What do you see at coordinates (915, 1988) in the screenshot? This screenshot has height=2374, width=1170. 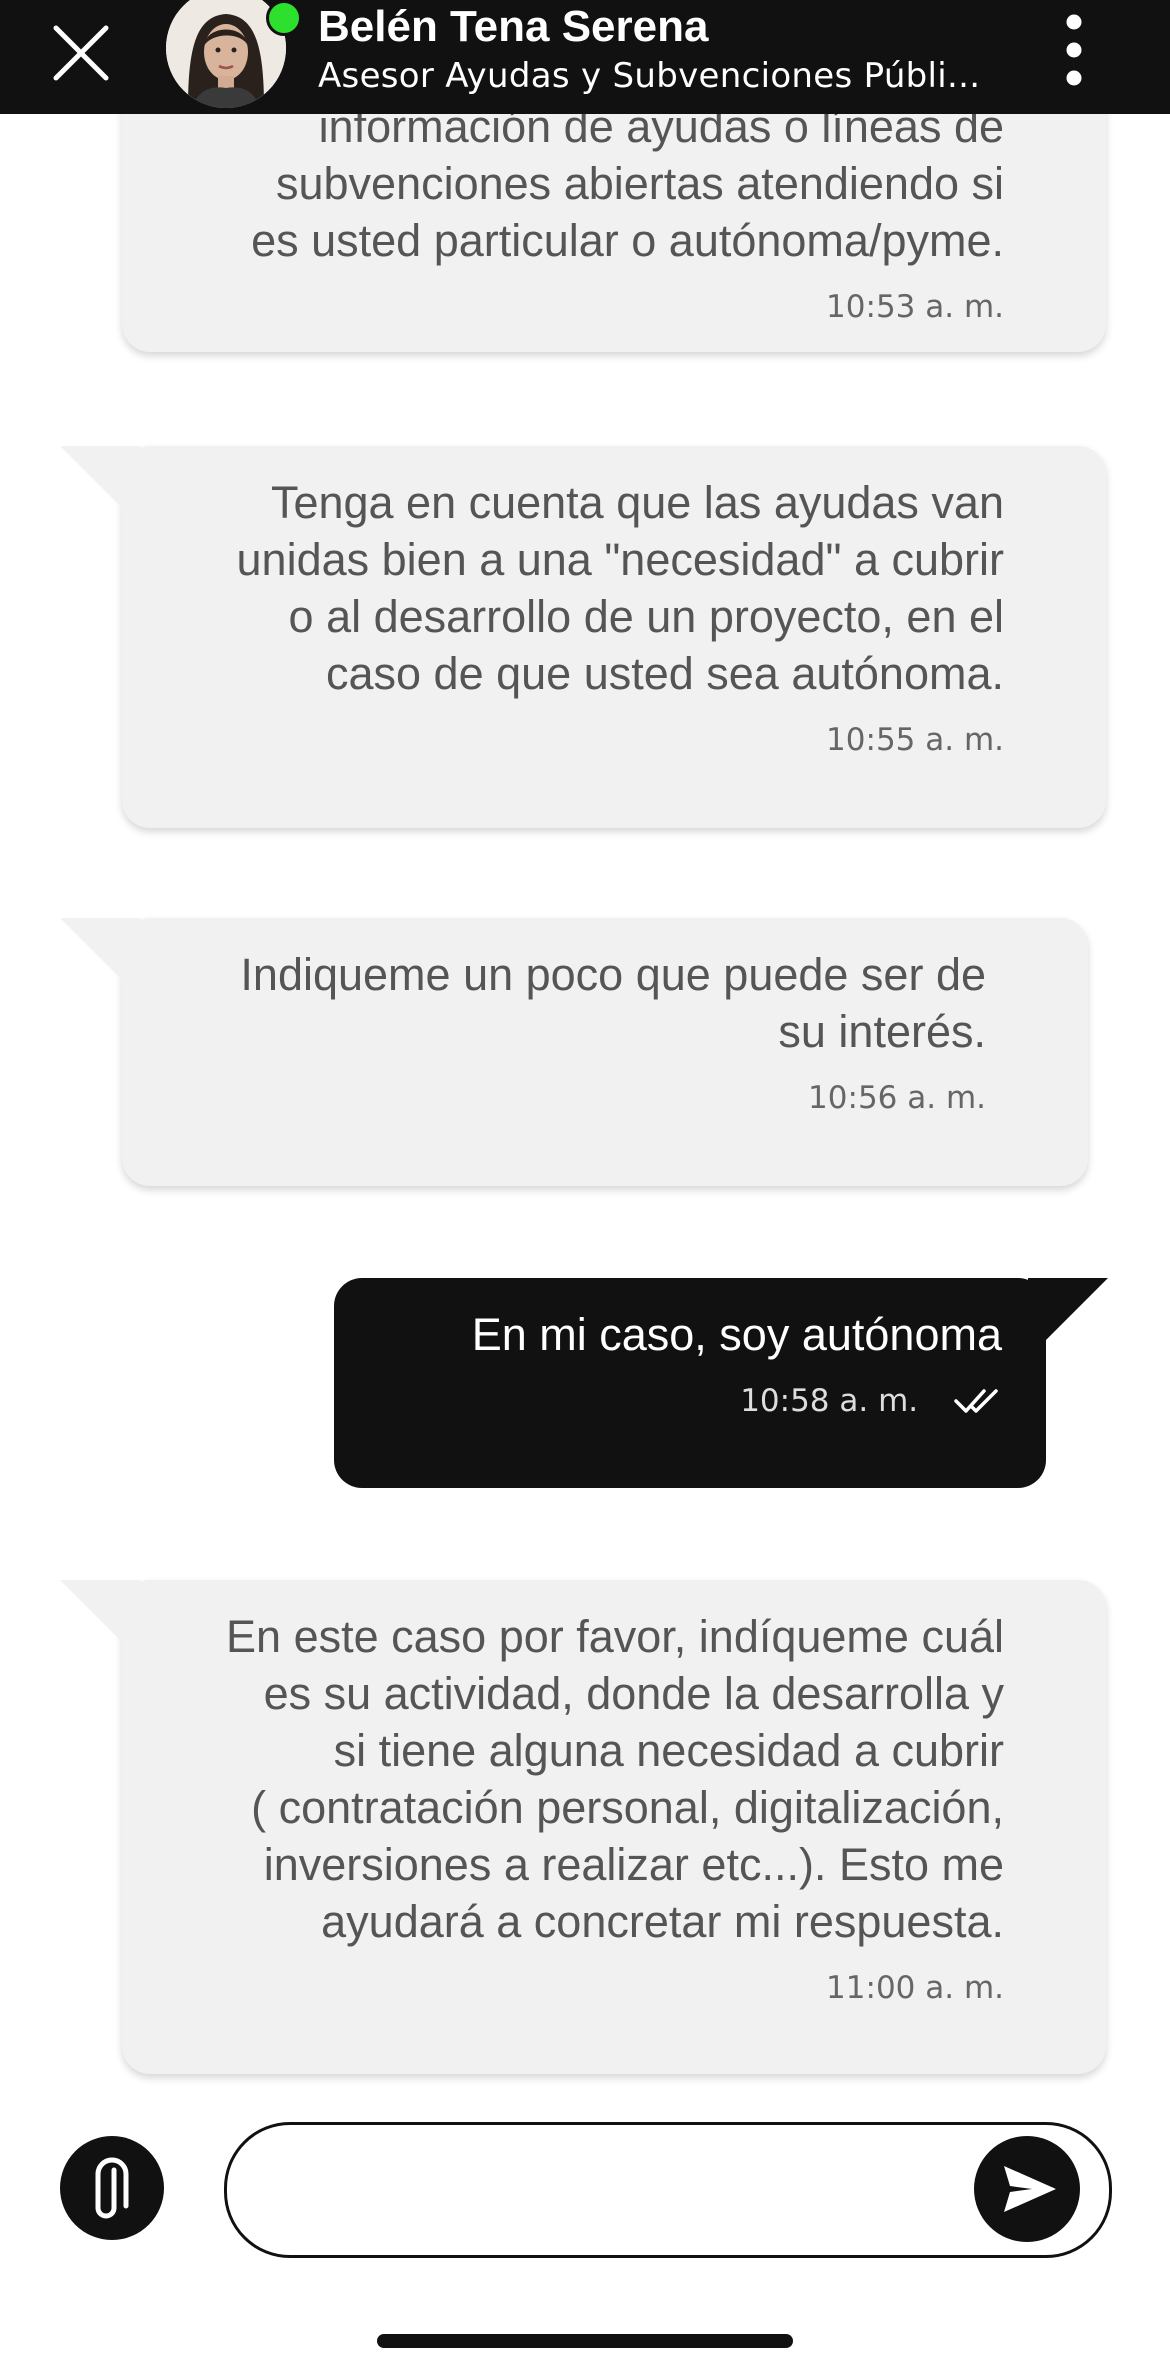 I see `message-time: 11:00 a. m.` at bounding box center [915, 1988].